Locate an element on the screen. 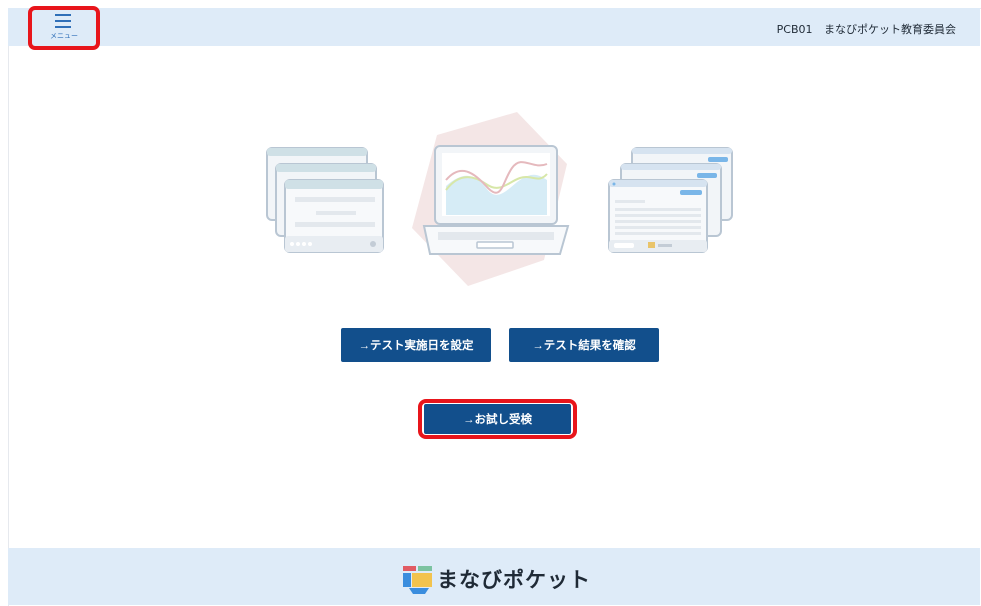 The image size is (981, 606). organization-name: まなびポケット教育委員会 is located at coordinates (890, 29).